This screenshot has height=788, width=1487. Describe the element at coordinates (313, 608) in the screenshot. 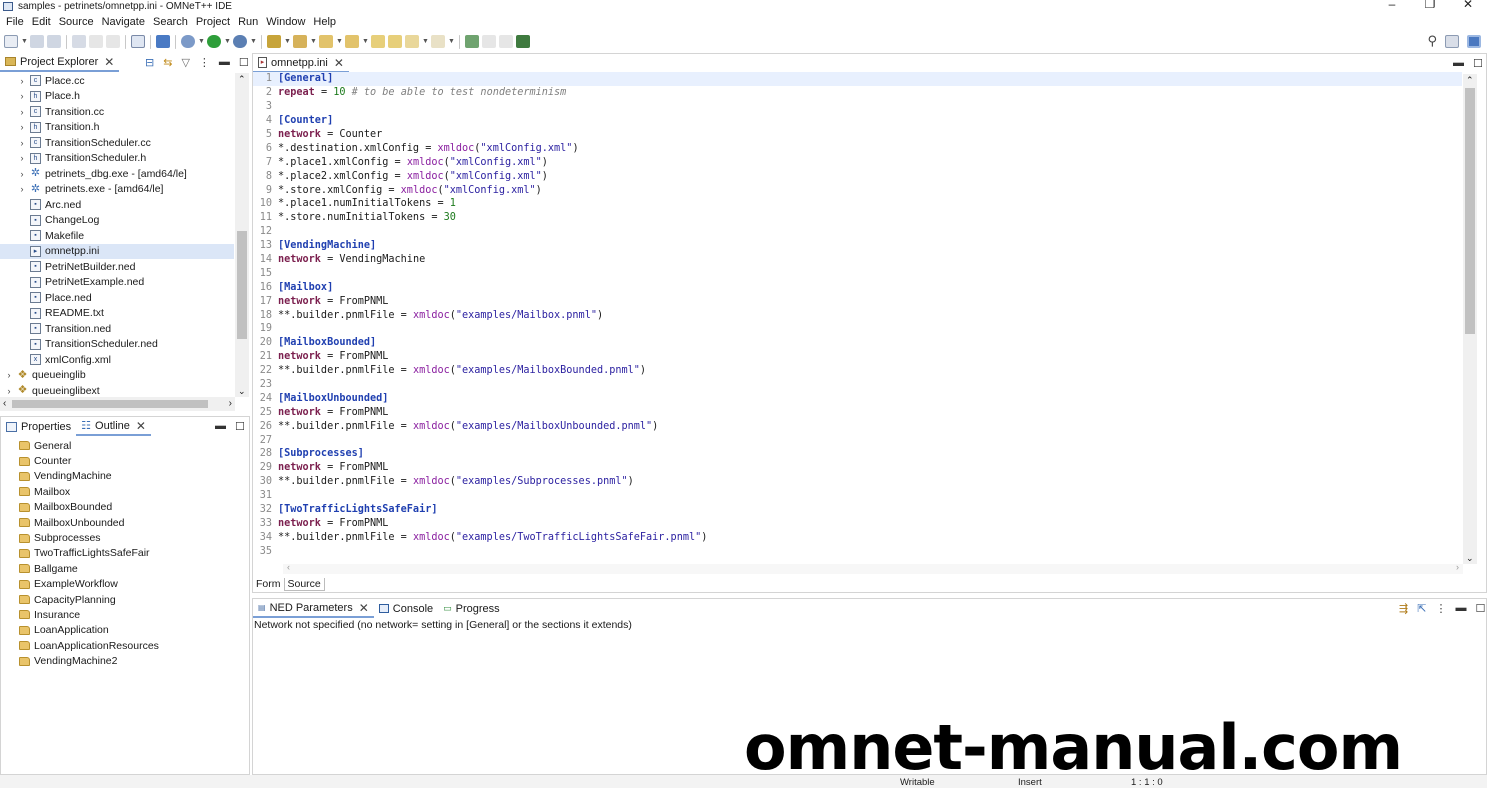

I see `tab-ned-parameters: ▤ NED Parameters ✕` at that location.